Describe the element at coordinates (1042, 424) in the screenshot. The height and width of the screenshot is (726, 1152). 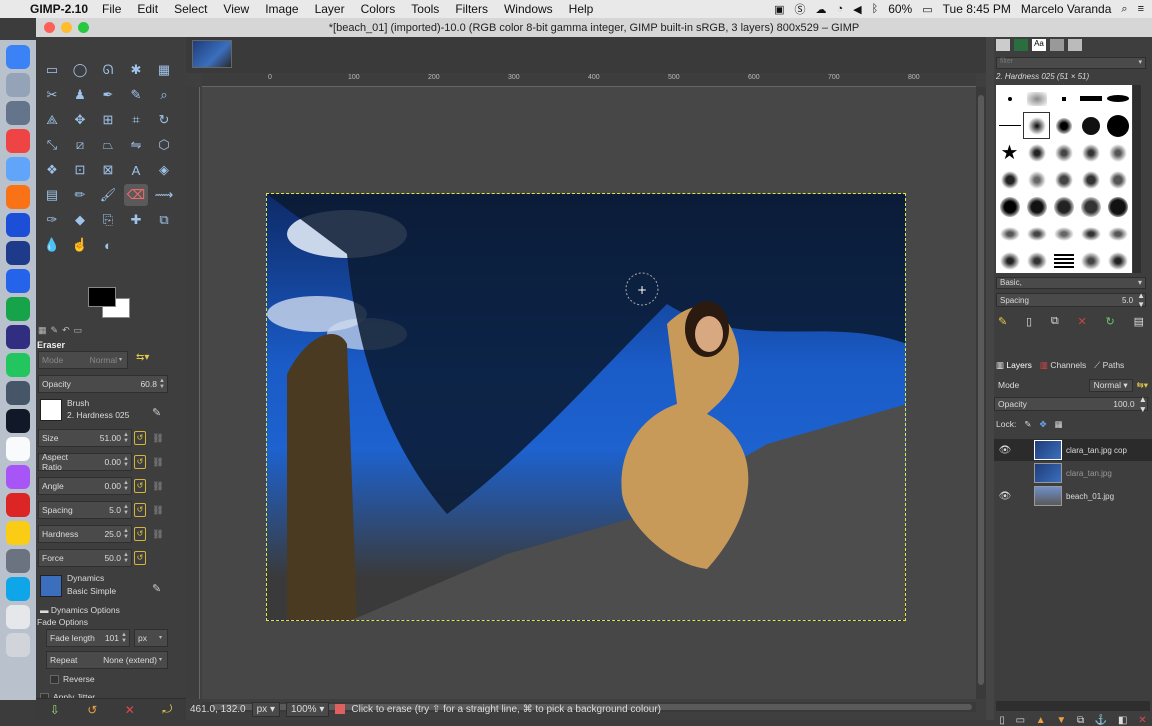
I see `lock-position-icon: ✥` at that location.